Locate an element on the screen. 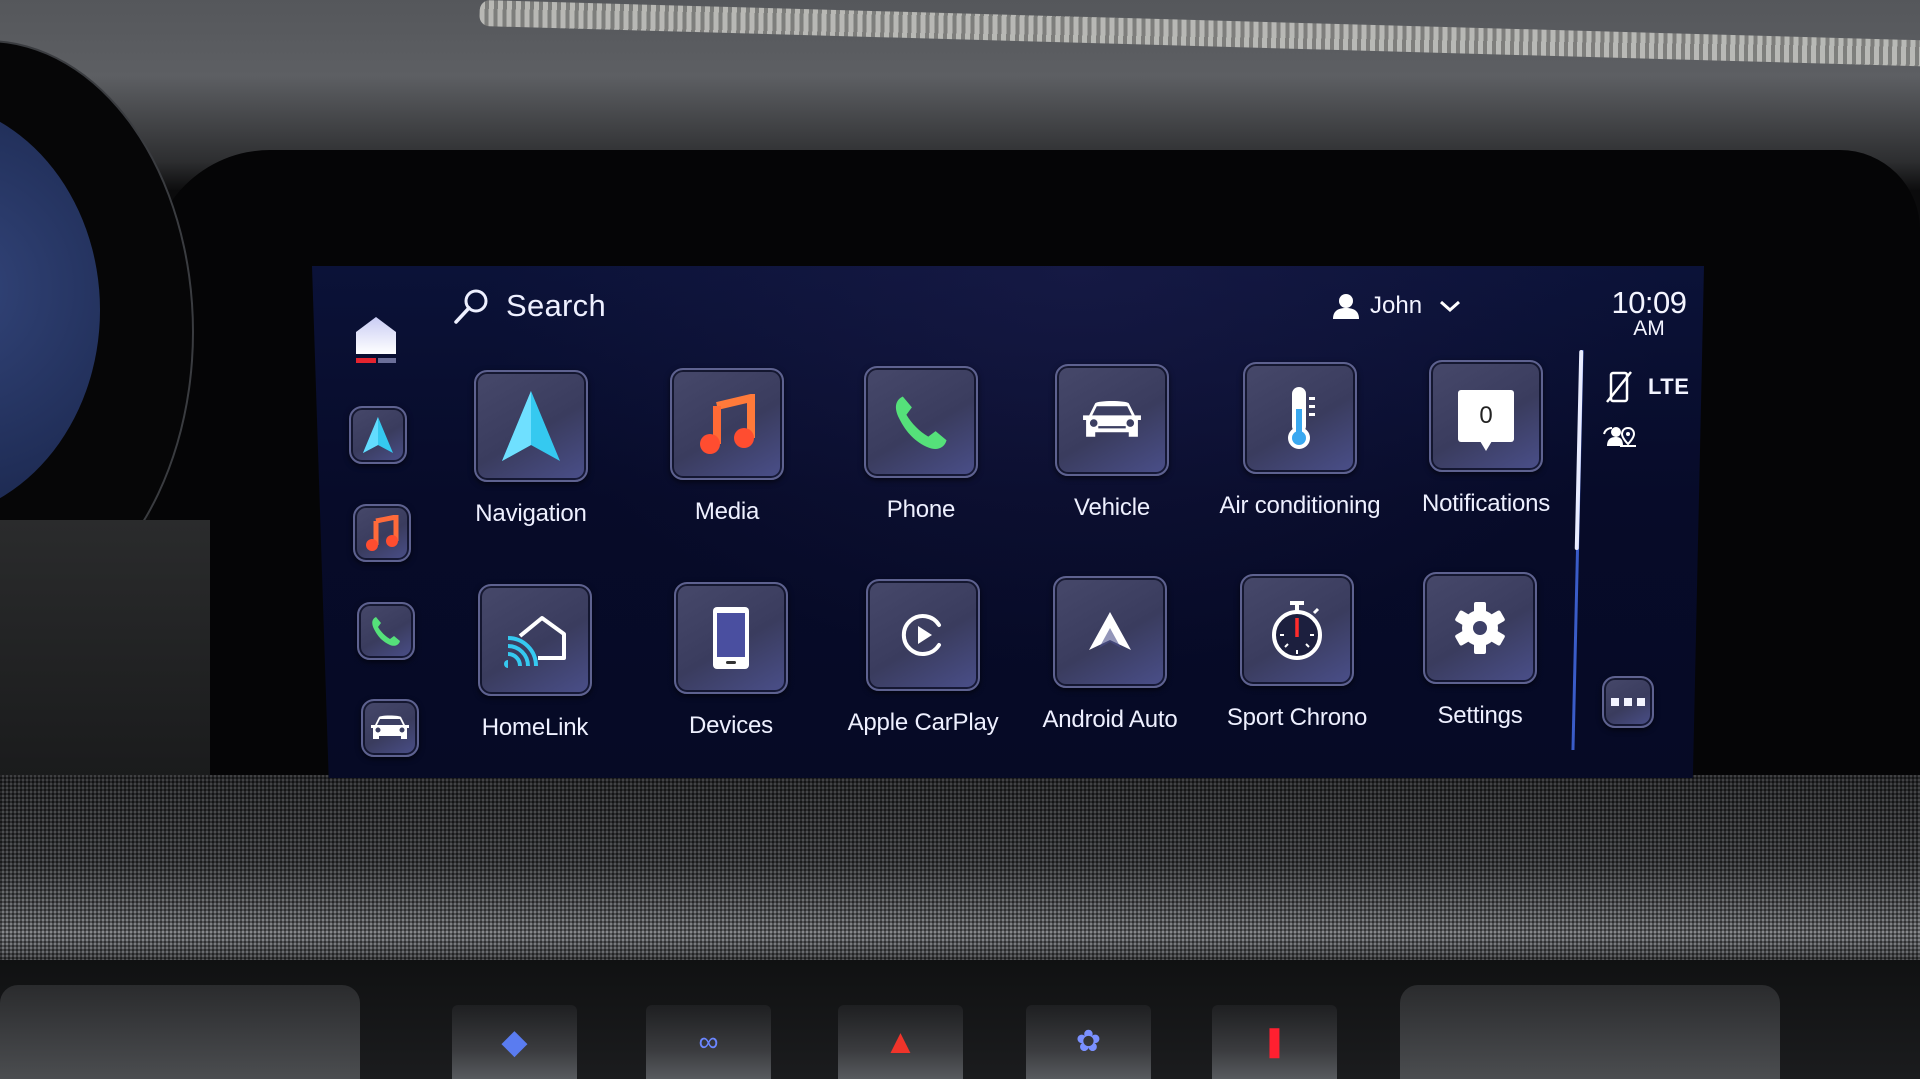 The height and width of the screenshot is (1079, 1920). app-tile: 0 is located at coordinates (1486, 416).